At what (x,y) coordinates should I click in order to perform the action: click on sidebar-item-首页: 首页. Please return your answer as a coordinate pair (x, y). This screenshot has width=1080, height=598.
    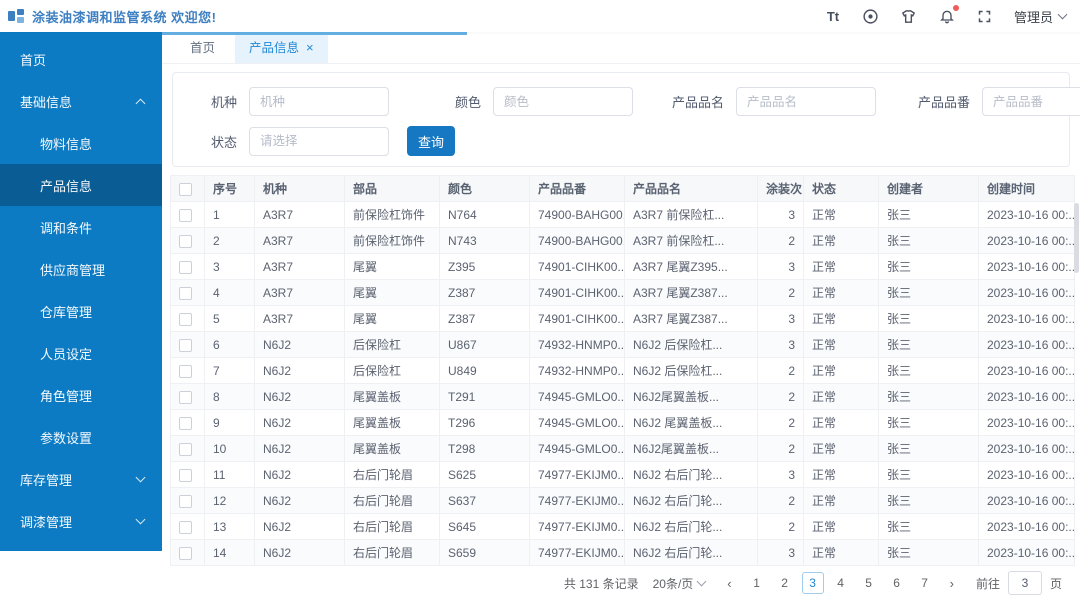
    Looking at the image, I should click on (81, 59).